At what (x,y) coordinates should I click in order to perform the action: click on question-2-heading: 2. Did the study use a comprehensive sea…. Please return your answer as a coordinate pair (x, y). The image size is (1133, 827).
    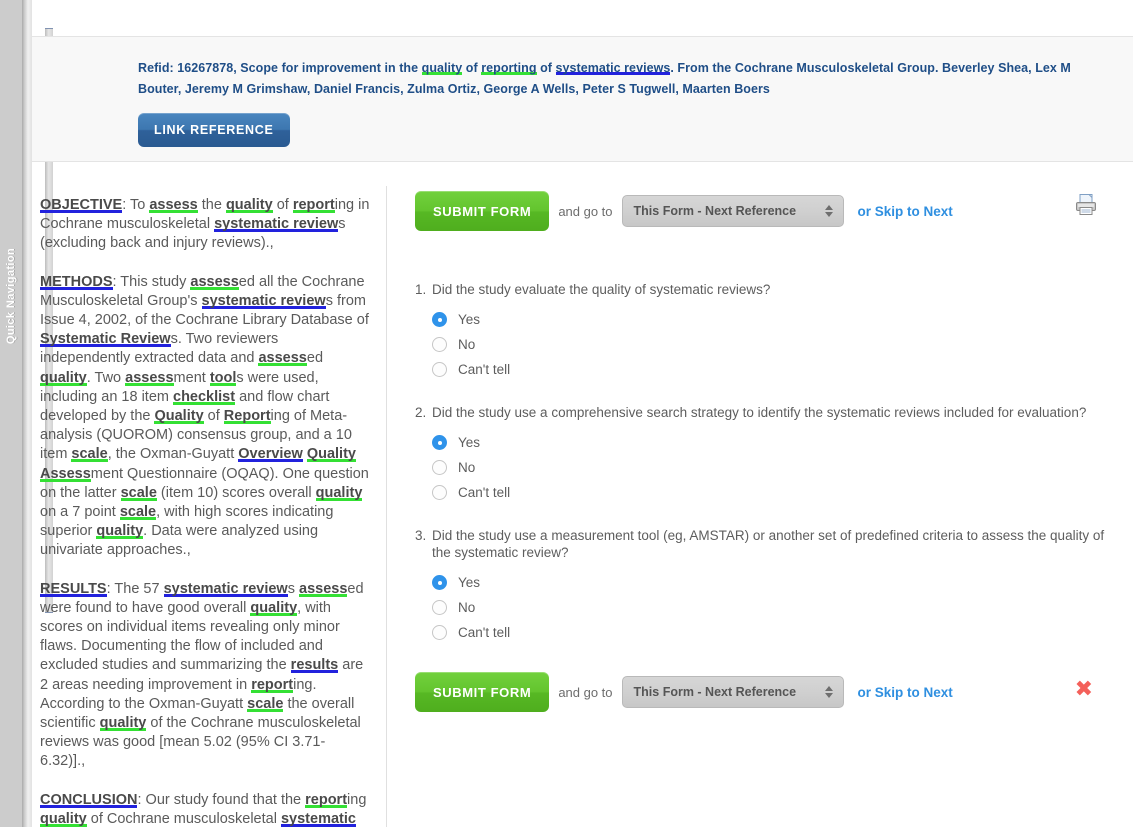
    Looking at the image, I should click on (765, 412).